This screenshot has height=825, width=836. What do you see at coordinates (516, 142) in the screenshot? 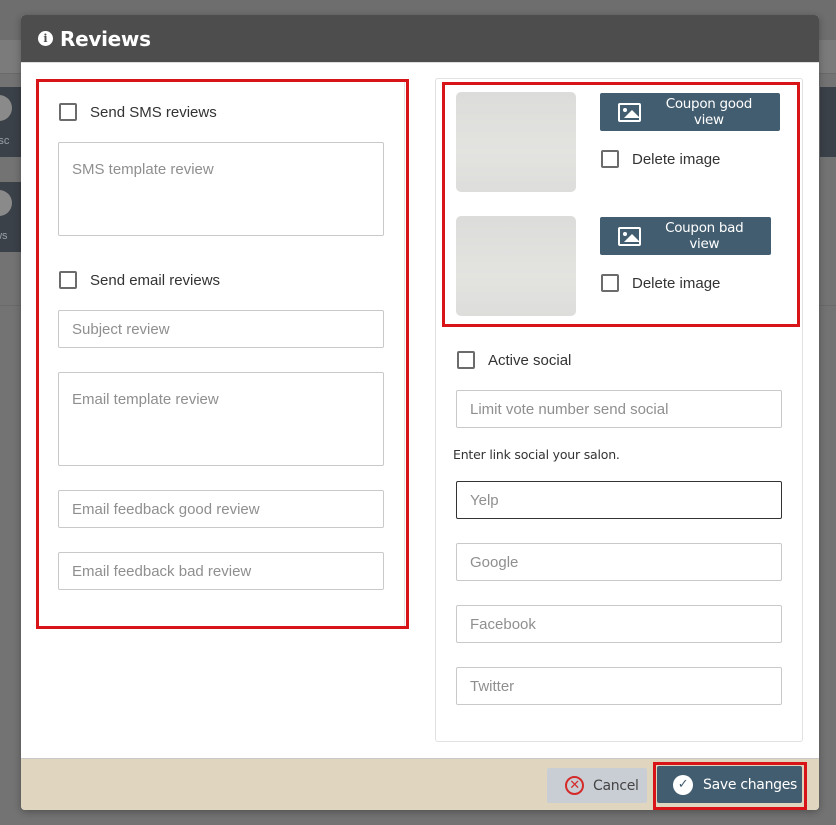
I see `coupon-good-thumbnail` at bounding box center [516, 142].